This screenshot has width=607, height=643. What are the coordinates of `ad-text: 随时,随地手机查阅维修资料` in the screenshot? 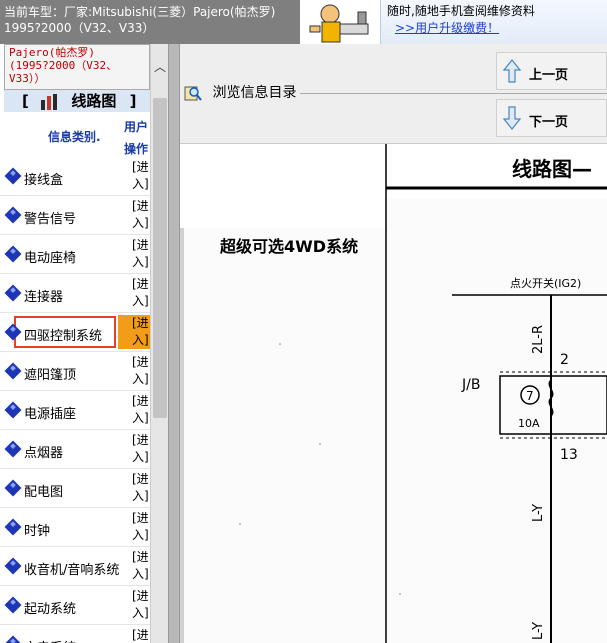 It's located at (461, 11).